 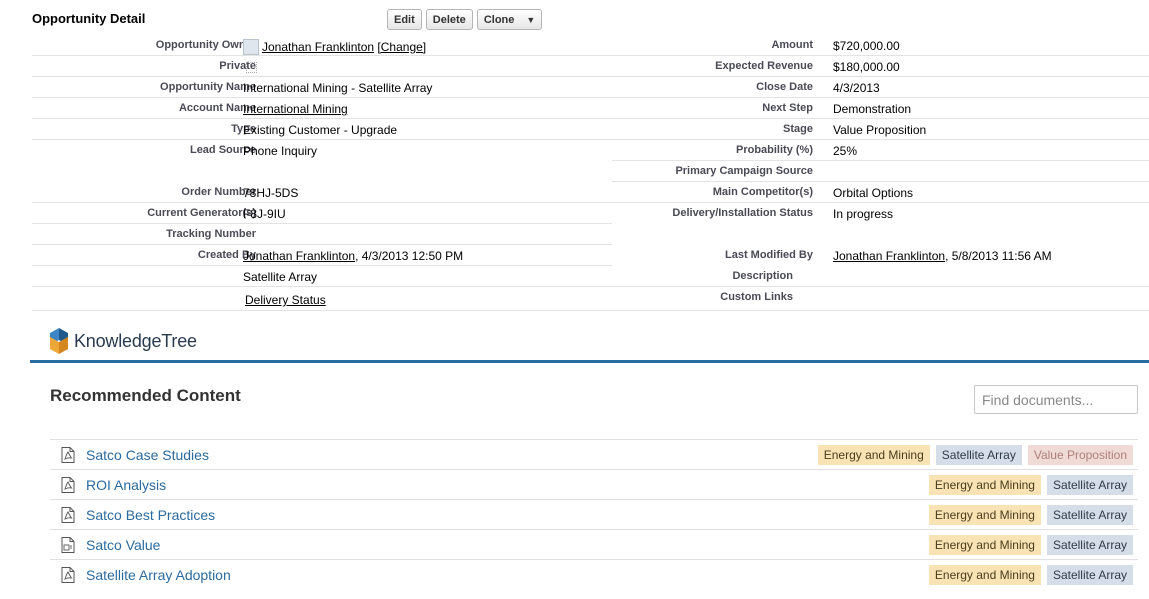 What do you see at coordinates (251, 47) in the screenshot?
I see `user-avatar-icon` at bounding box center [251, 47].